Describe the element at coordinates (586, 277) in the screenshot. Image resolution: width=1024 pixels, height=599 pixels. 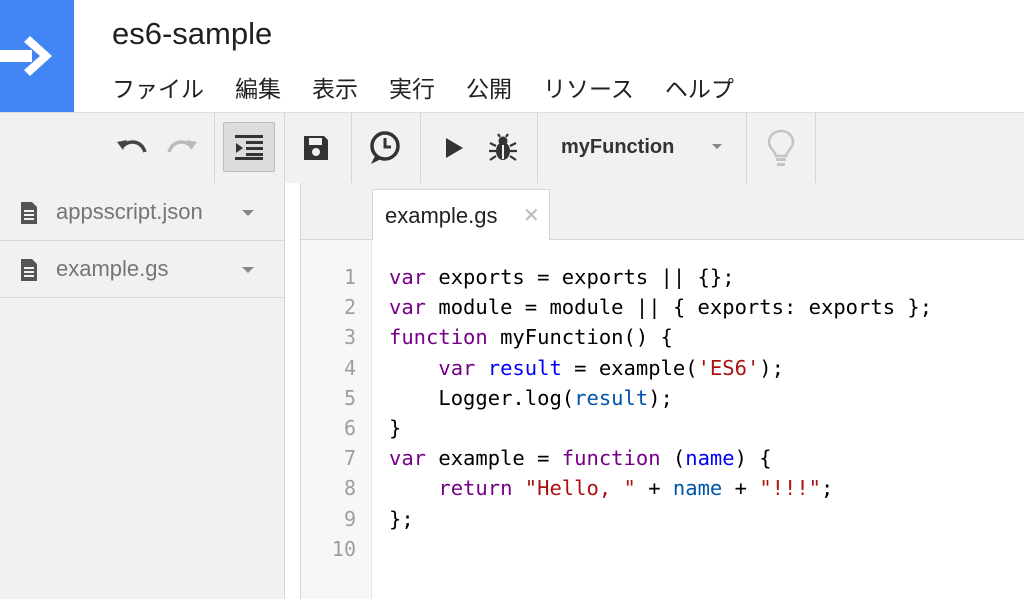
I see `code-token: exports = exports || {};` at that location.